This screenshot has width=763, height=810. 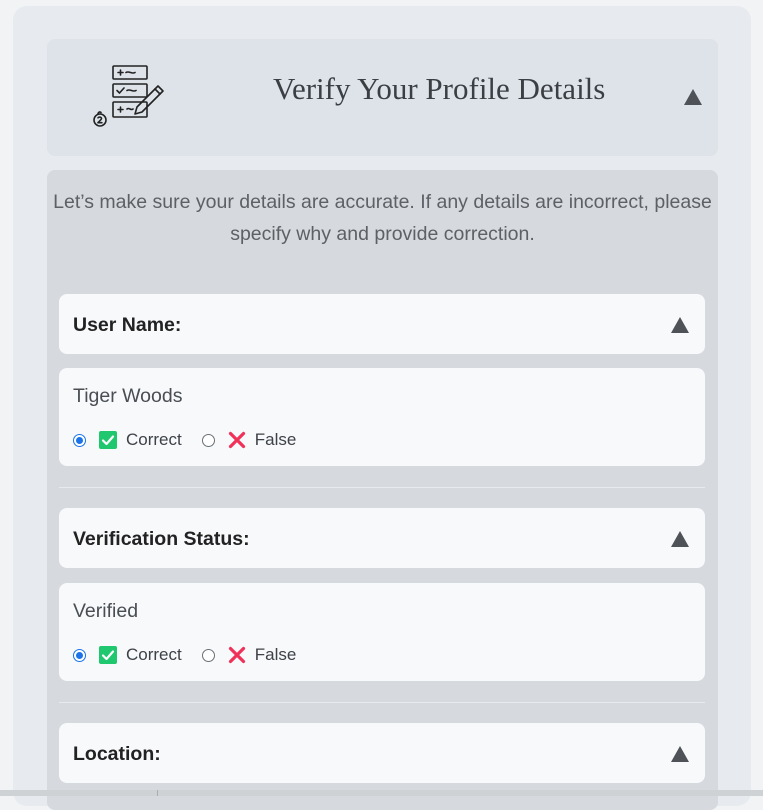 I want to click on field-card-verification-status: Verified Correct False, so click(x=382, y=632).